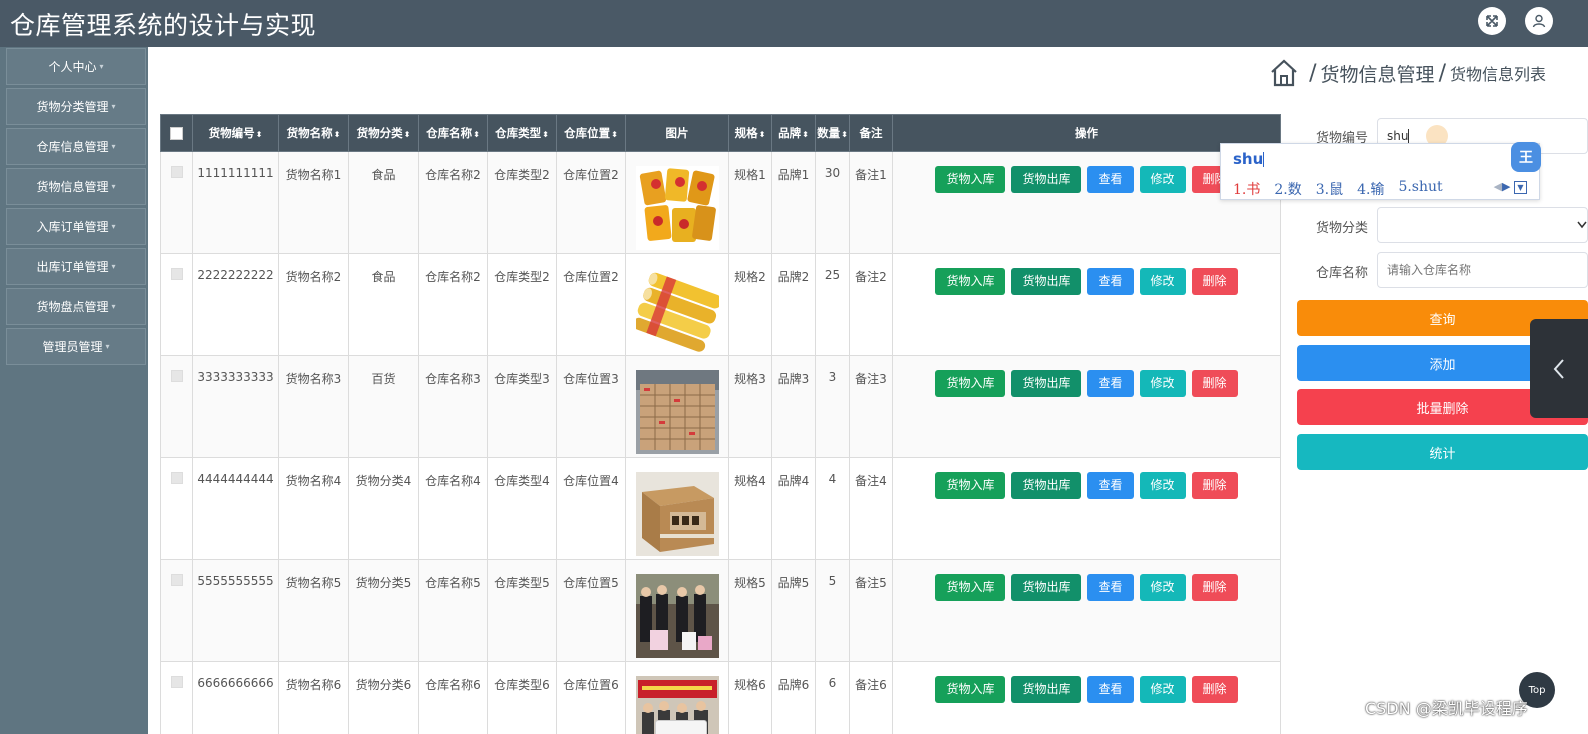 The width and height of the screenshot is (1588, 734). Describe the element at coordinates (591, 133) in the screenshot. I see `column-header: 仓库位置⬍` at that location.